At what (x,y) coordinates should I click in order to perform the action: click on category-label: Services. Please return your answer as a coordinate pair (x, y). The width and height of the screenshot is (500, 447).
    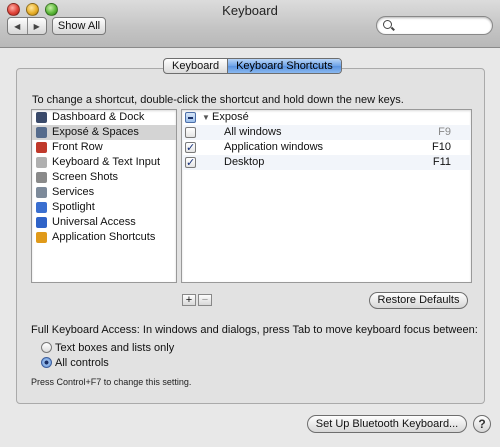
    Looking at the image, I should click on (73, 192).